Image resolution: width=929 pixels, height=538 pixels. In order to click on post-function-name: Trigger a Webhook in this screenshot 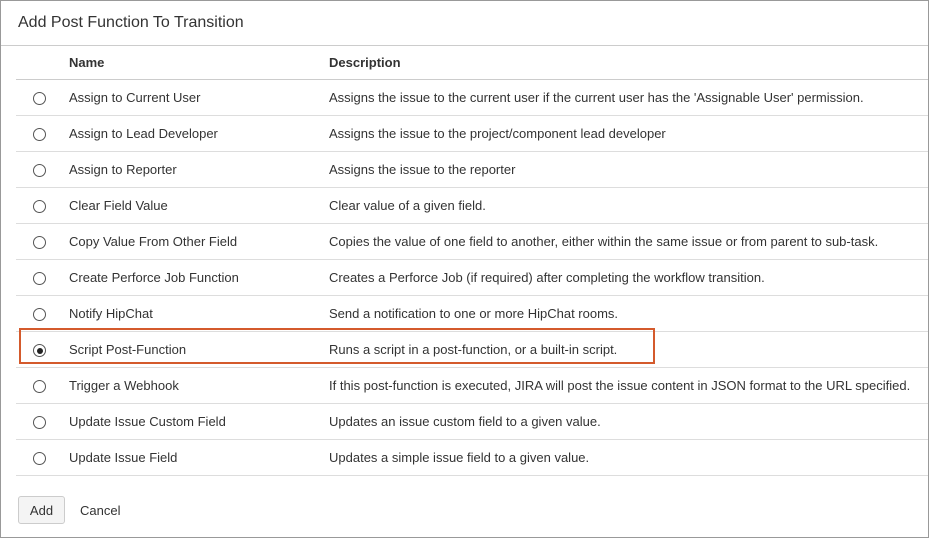, I will do `click(199, 385)`.